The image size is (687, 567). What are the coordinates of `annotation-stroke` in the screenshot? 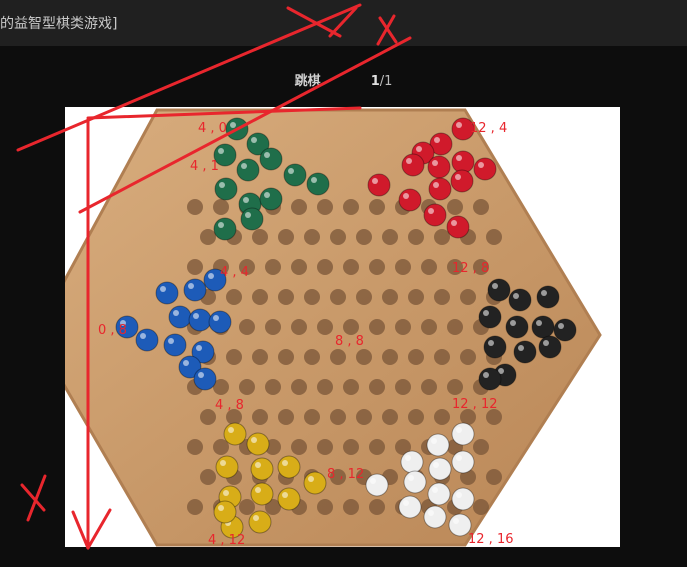 It's located at (36, 498).